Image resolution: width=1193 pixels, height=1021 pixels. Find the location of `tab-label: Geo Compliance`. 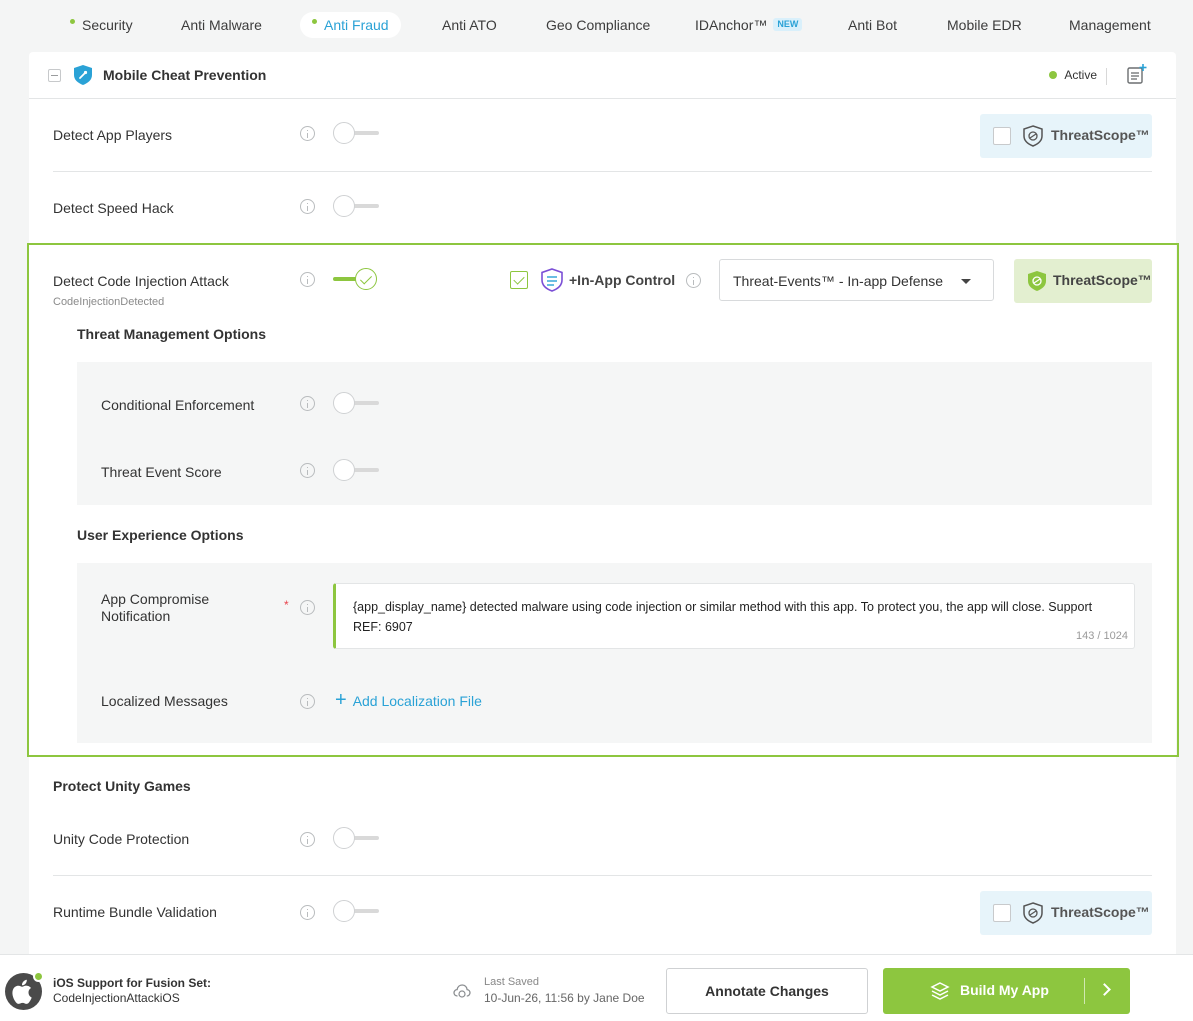

tab-label: Geo Compliance is located at coordinates (598, 25).